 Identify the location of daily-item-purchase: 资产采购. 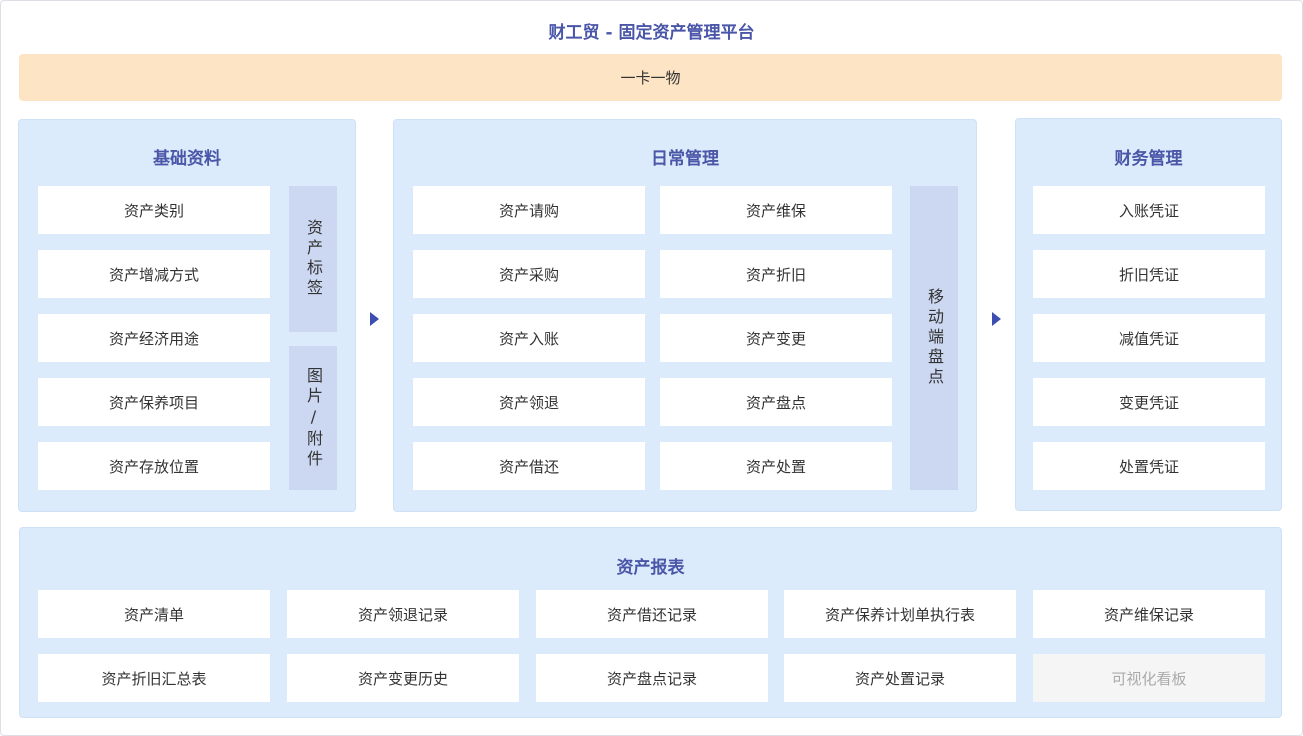
(529, 274).